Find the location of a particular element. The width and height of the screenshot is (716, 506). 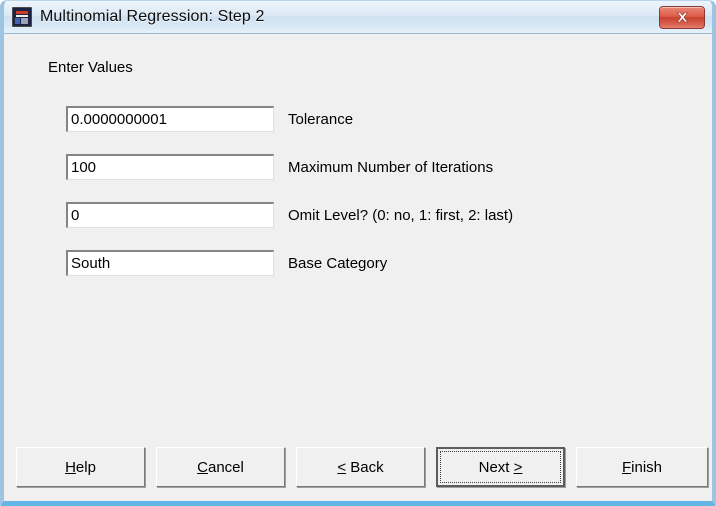

help-accel: H is located at coordinates (70, 467).